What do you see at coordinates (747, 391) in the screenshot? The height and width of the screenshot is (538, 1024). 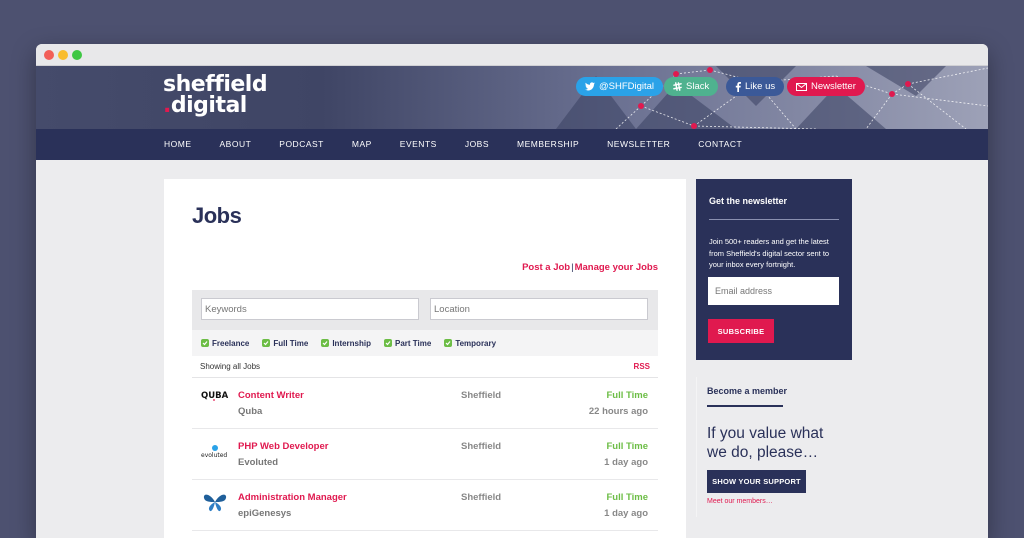 I see `member-title: Become a member` at bounding box center [747, 391].